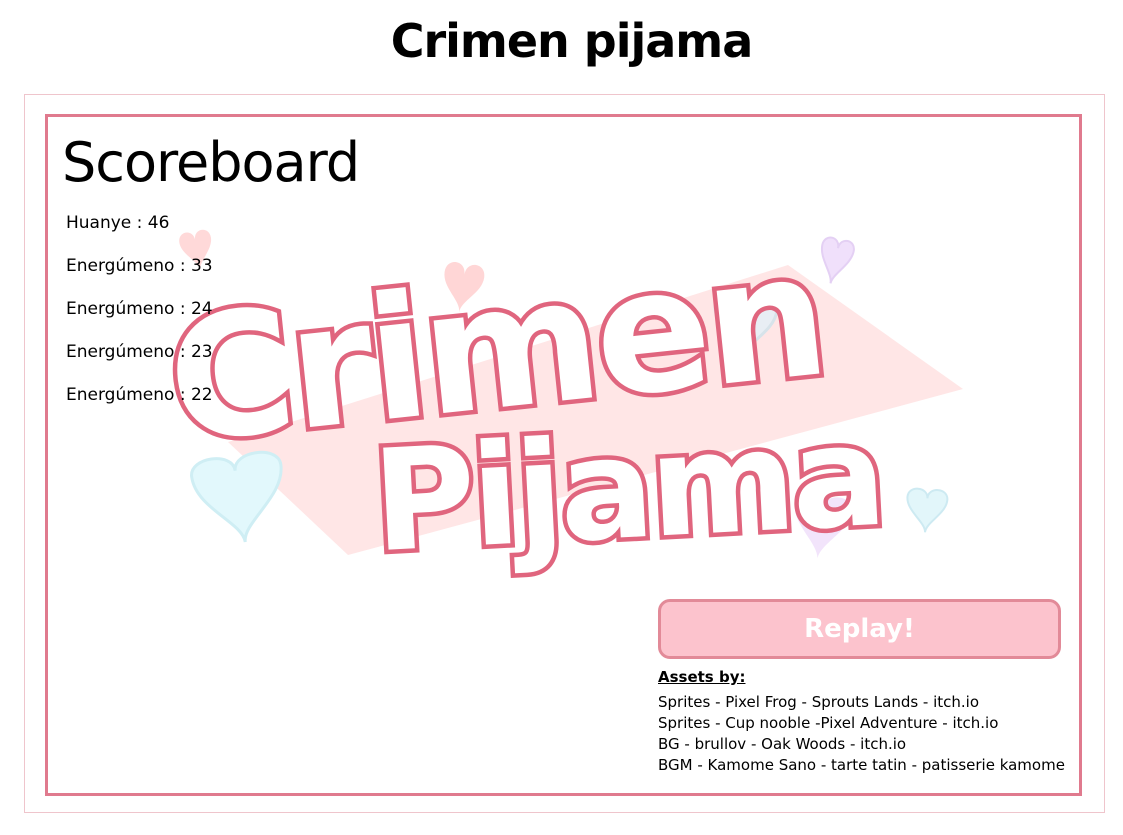  Describe the element at coordinates (782, 744) in the screenshot. I see `credit-line: BG - brullov - Oak Woods - itch.io` at that location.